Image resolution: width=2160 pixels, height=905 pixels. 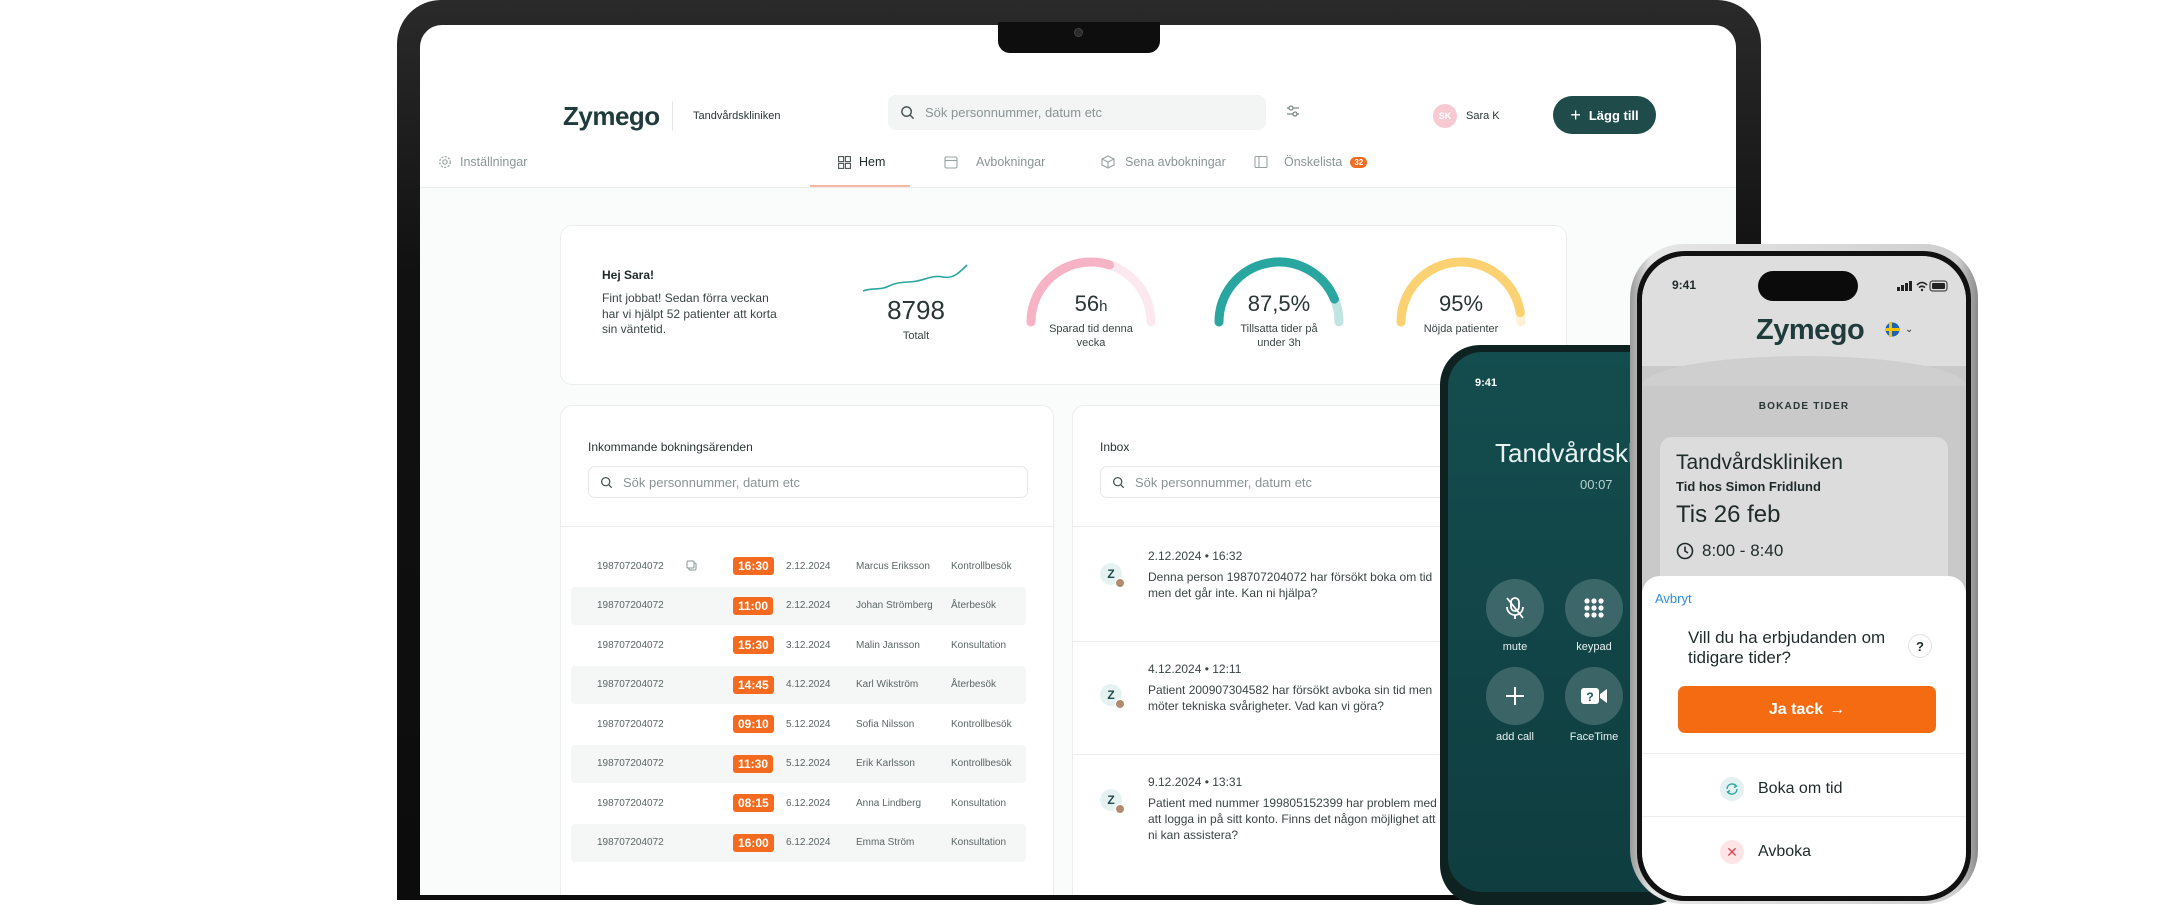 What do you see at coordinates (1920, 646) in the screenshot?
I see `help-button: ?` at bounding box center [1920, 646].